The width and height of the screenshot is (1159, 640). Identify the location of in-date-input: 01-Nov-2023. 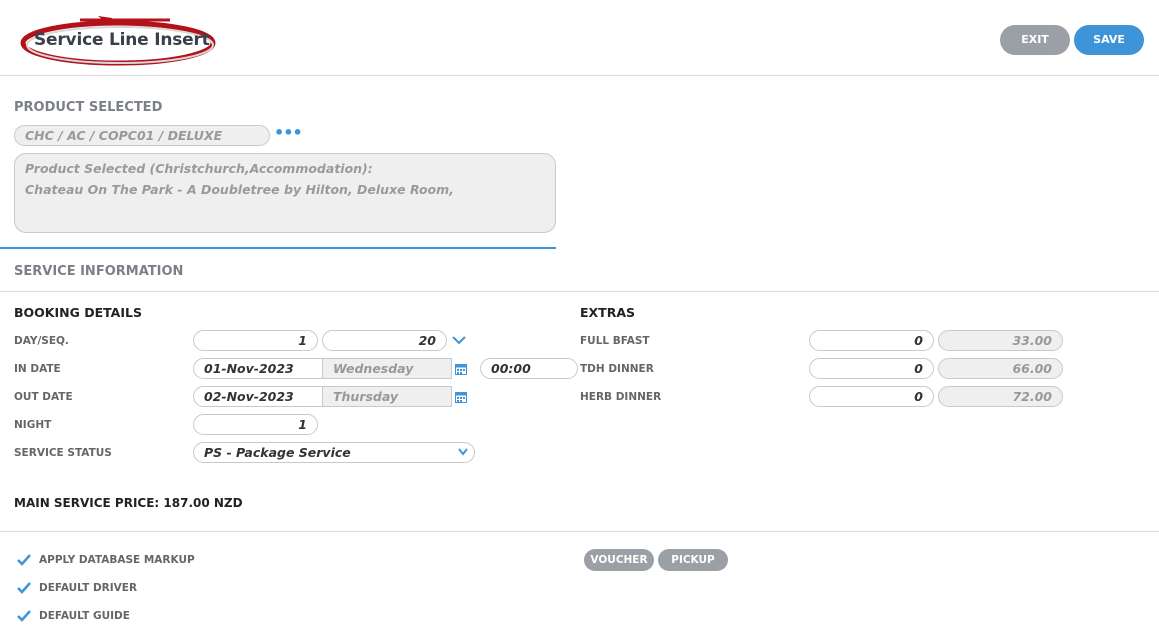
(259, 368).